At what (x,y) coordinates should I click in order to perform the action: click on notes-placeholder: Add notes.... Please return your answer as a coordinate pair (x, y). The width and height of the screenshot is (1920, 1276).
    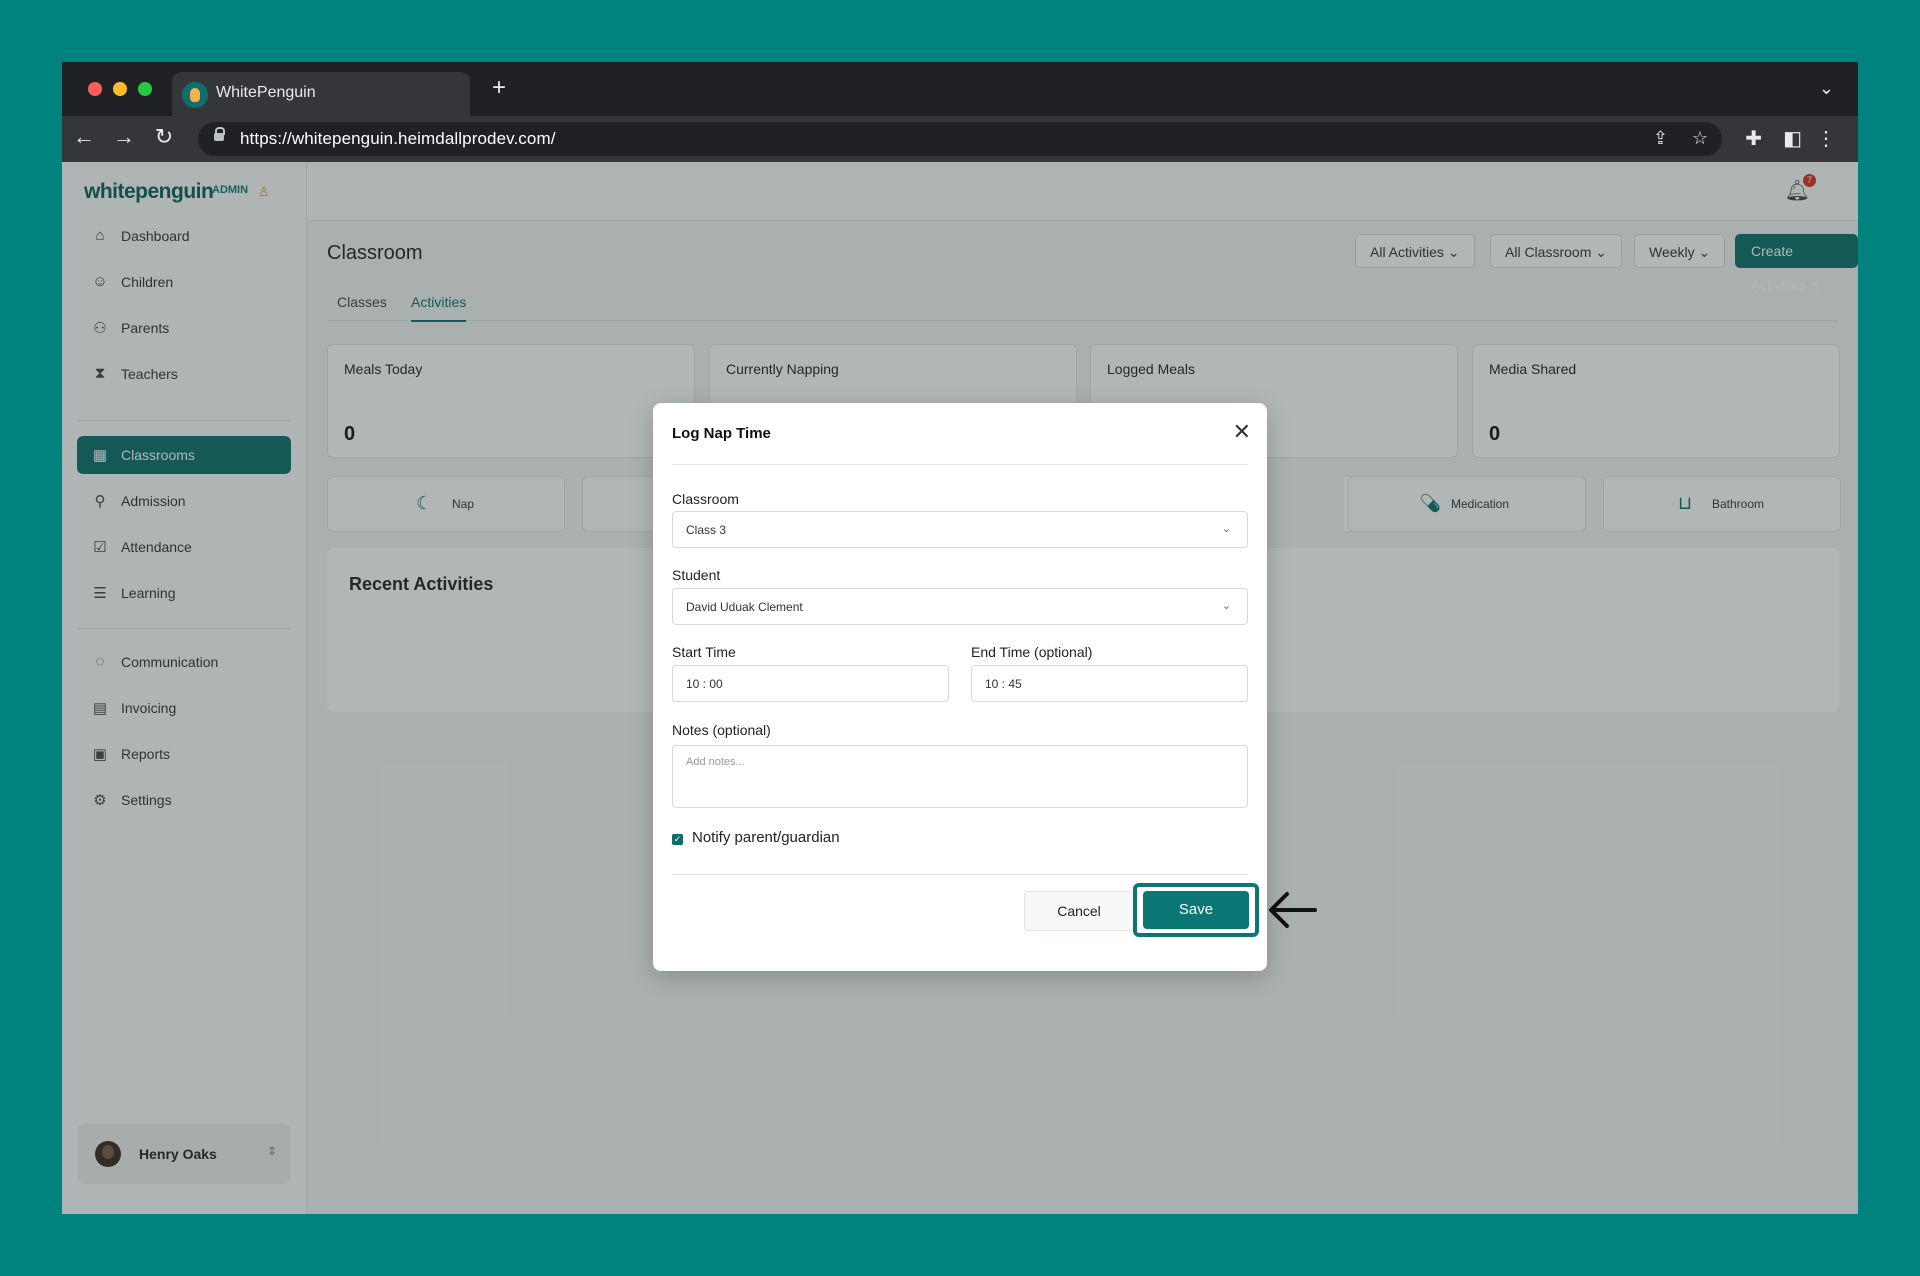
    Looking at the image, I should click on (715, 762).